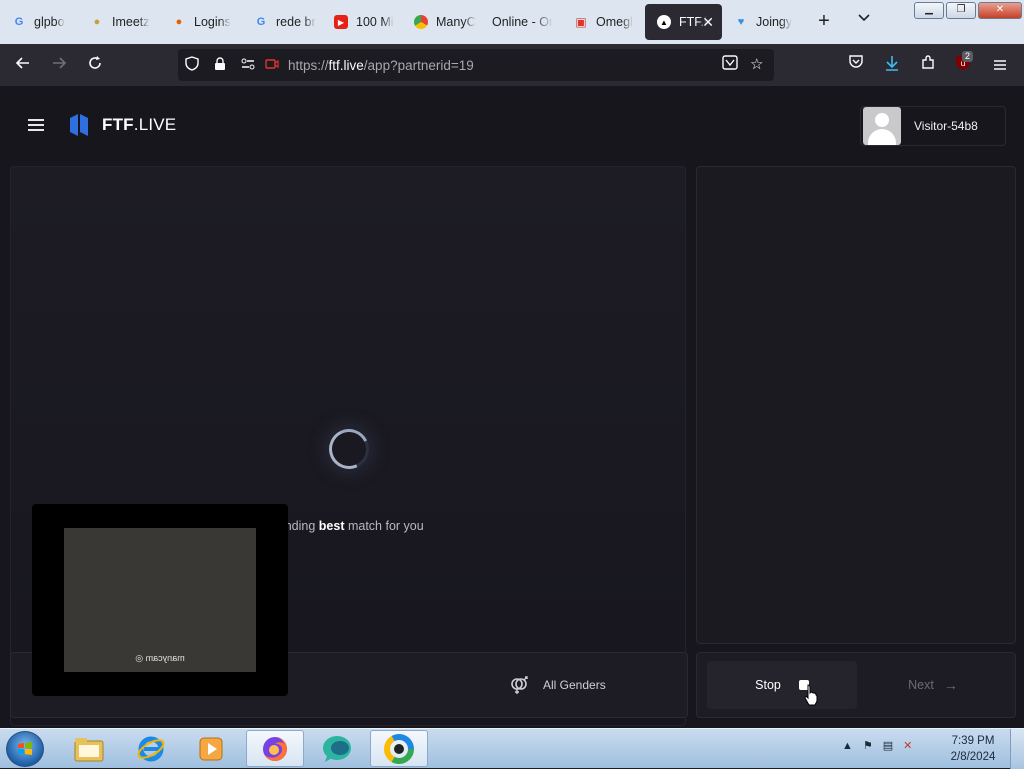  I want to click on firefox-taskbar-icon, so click(275, 748).